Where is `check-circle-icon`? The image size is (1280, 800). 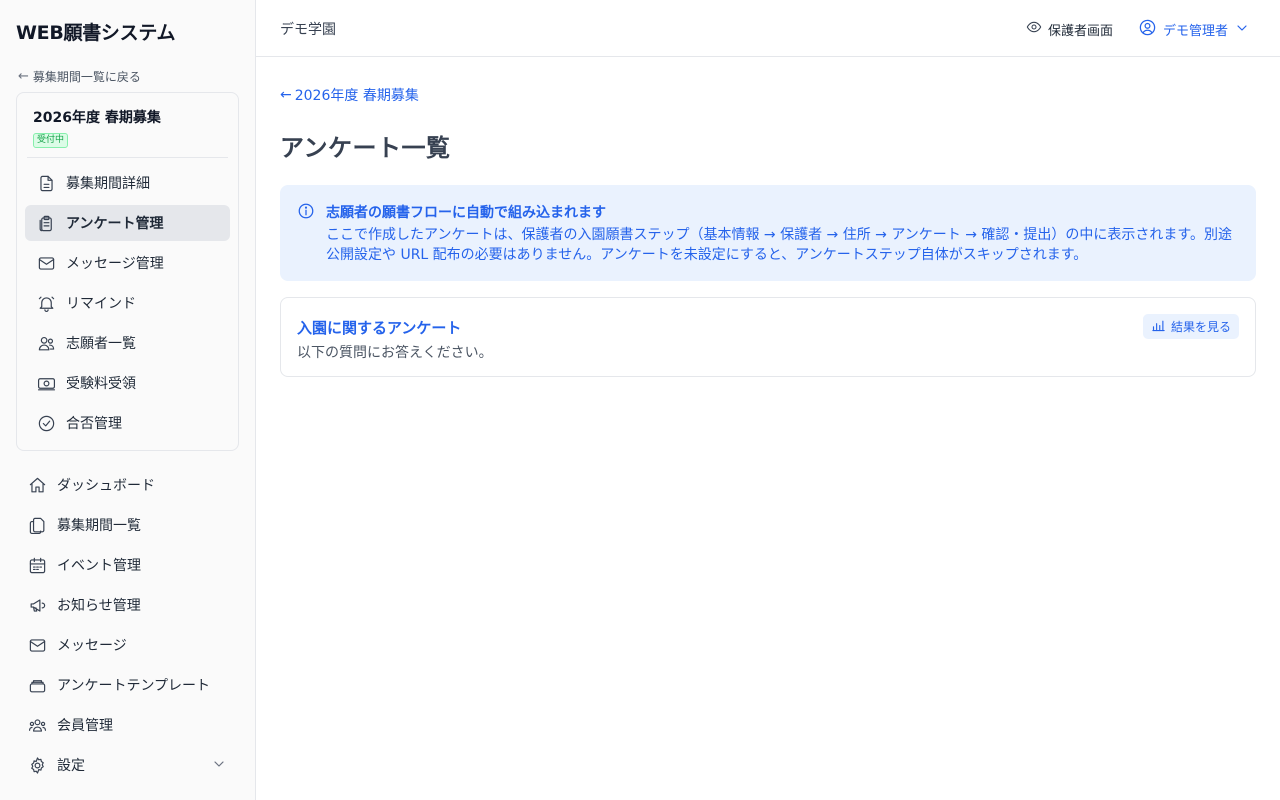
check-circle-icon is located at coordinates (46, 423).